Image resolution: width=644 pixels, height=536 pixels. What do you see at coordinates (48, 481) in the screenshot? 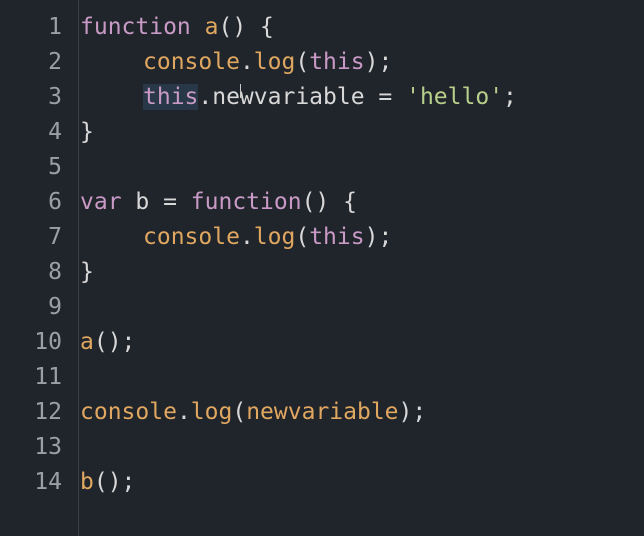
I see `line-number: 14` at bounding box center [48, 481].